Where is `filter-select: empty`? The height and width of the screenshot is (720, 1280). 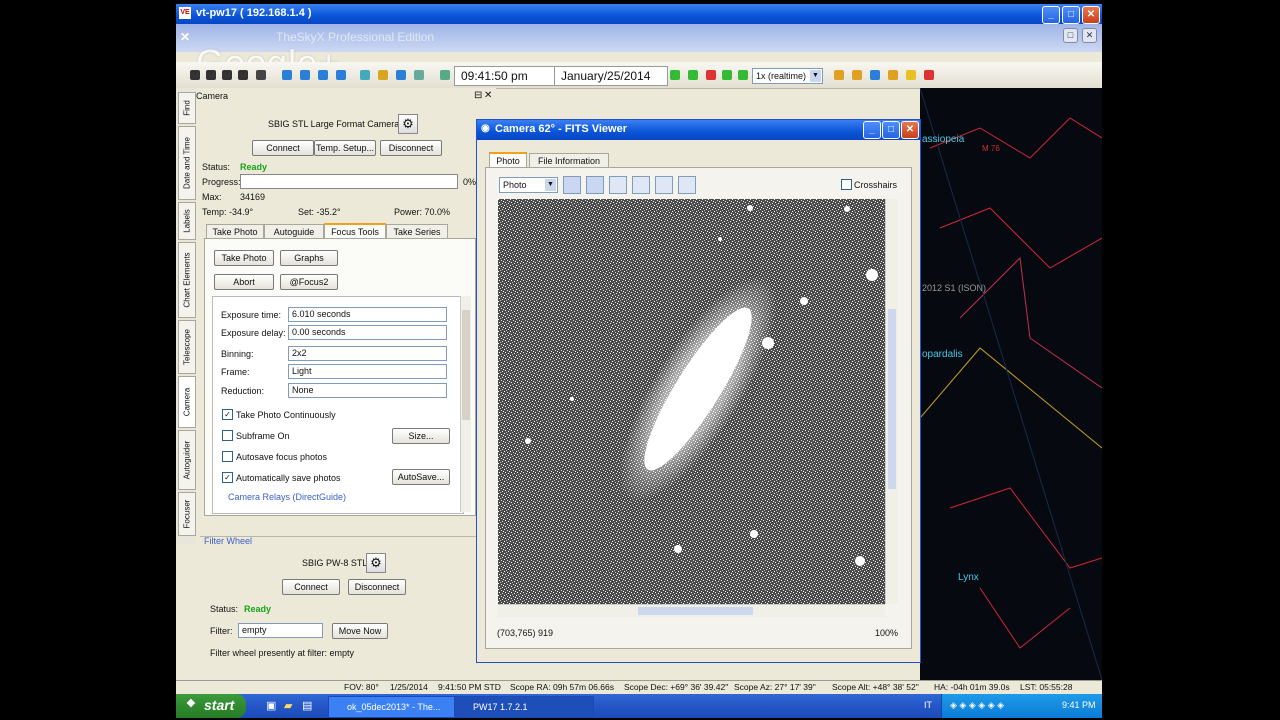
filter-select: empty is located at coordinates (280, 630).